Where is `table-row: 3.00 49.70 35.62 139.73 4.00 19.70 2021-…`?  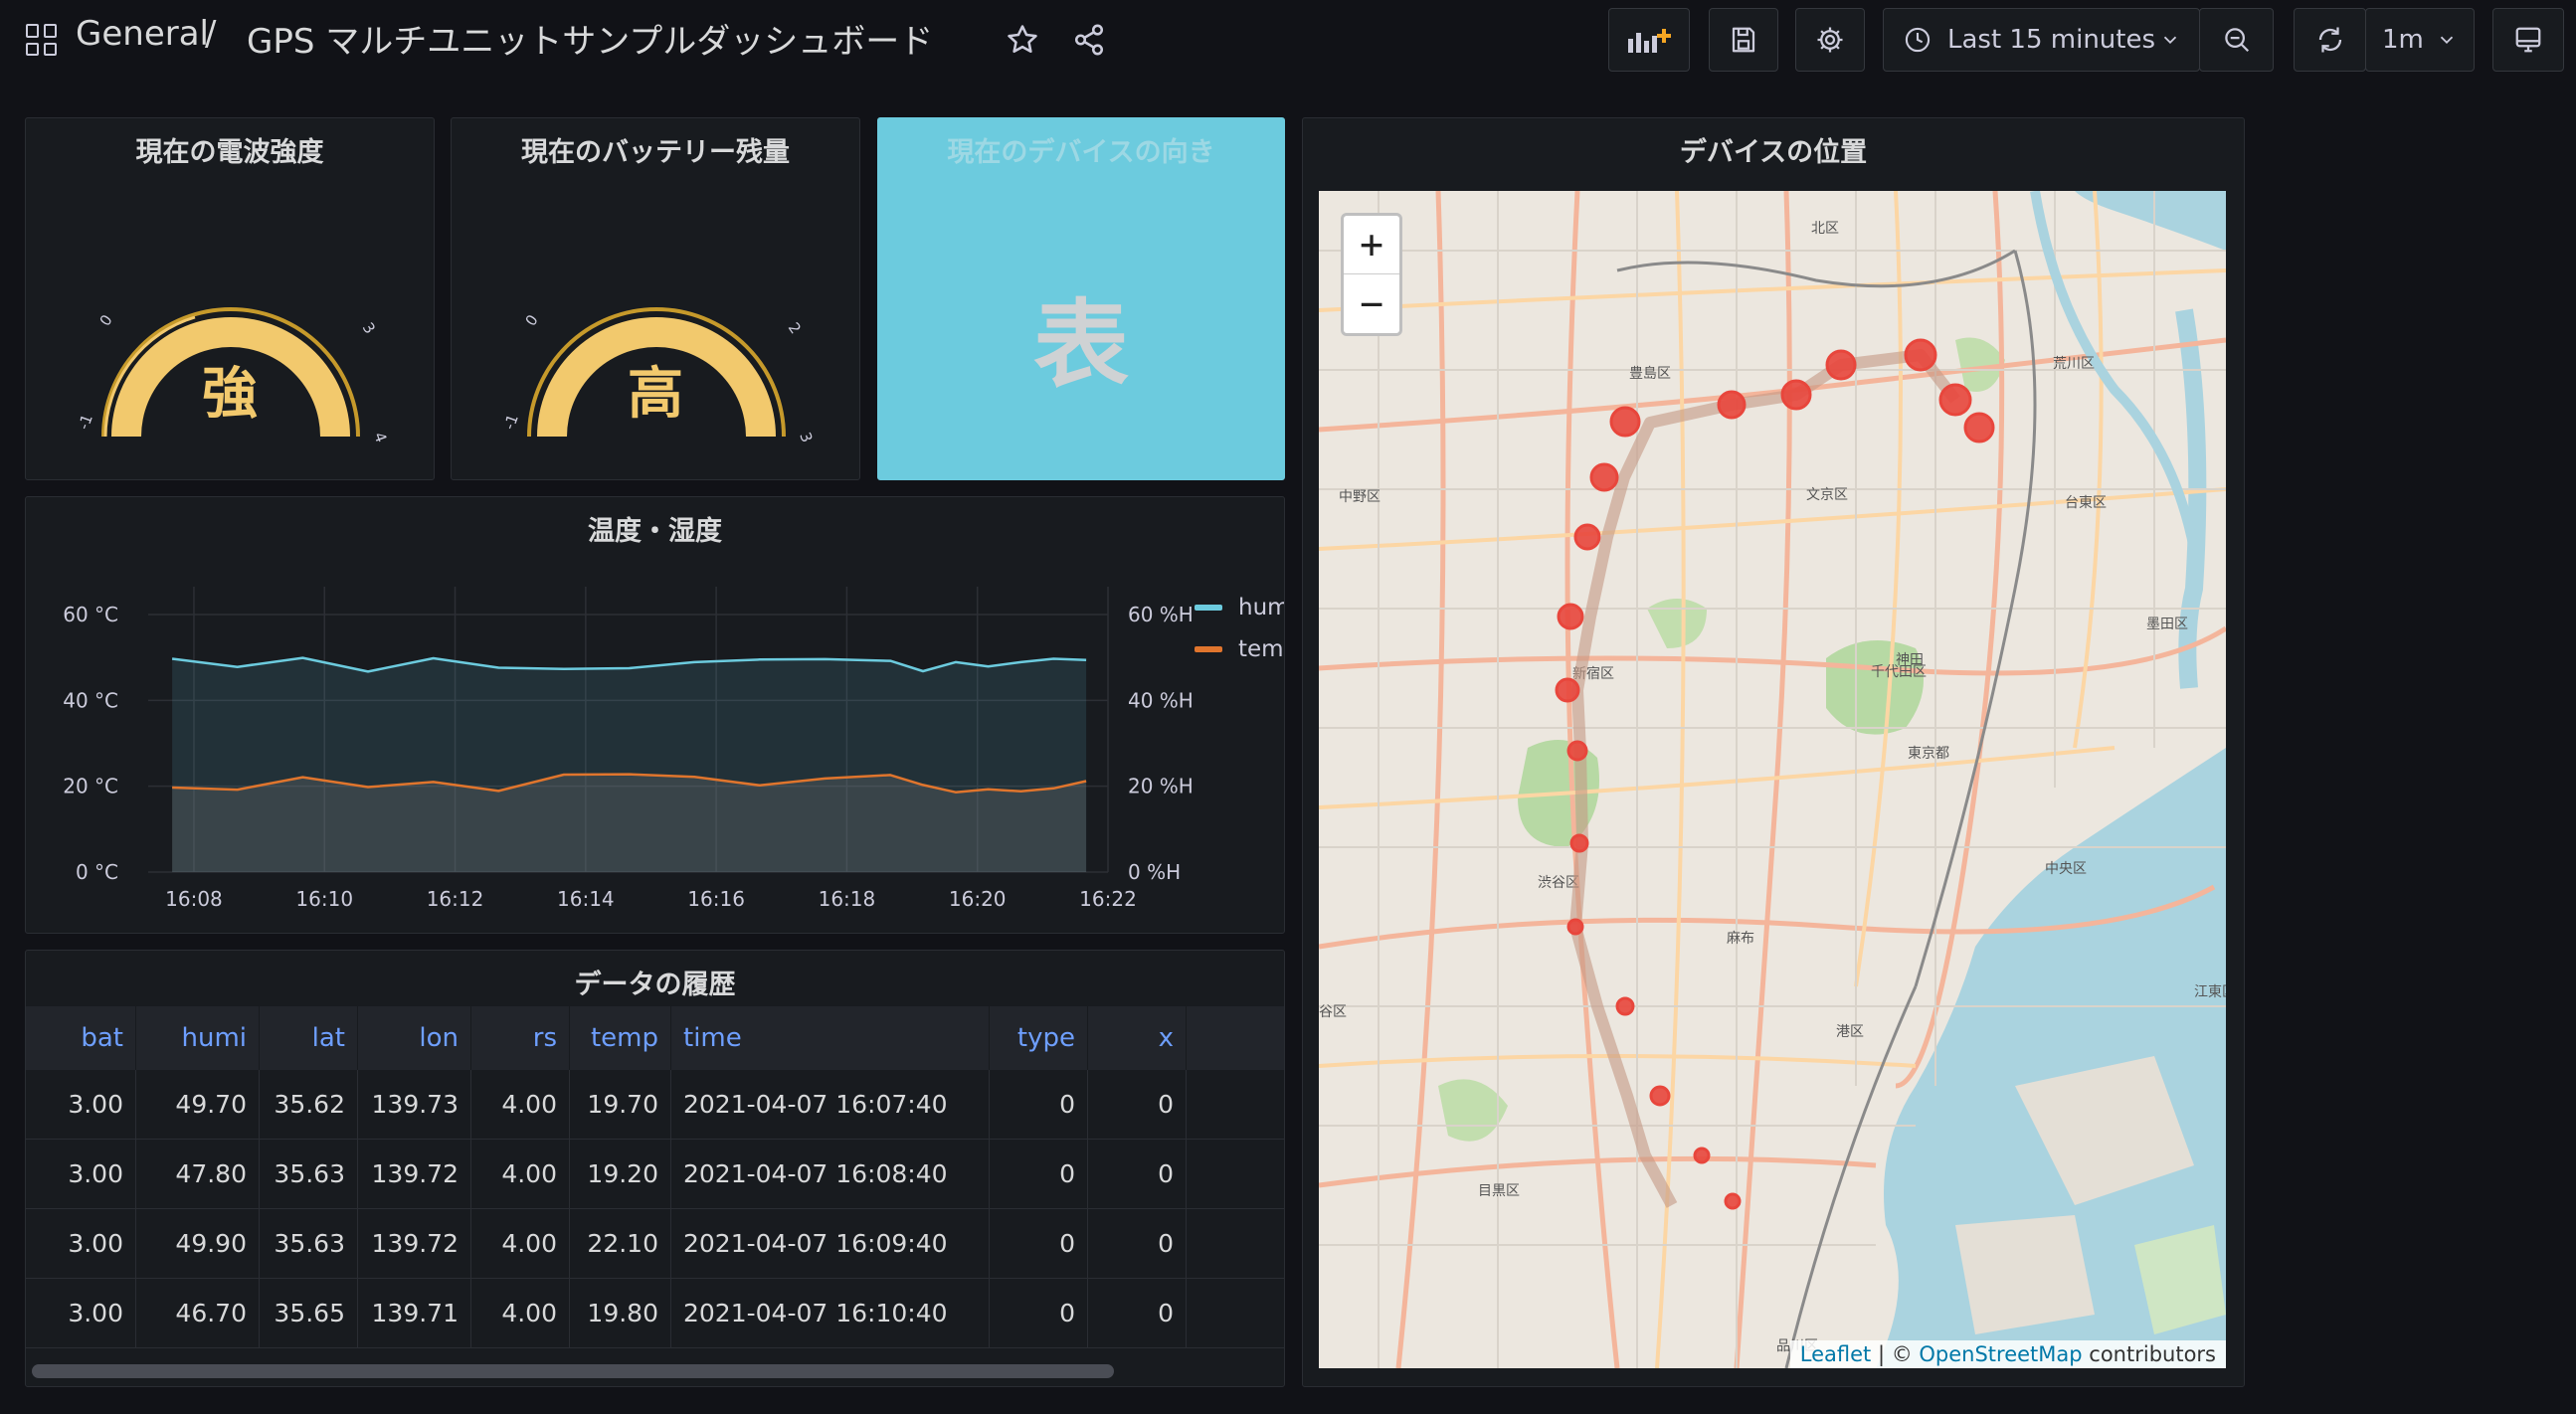
table-row: 3.00 49.70 35.62 139.73 4.00 19.70 2021-… is located at coordinates (655, 1105).